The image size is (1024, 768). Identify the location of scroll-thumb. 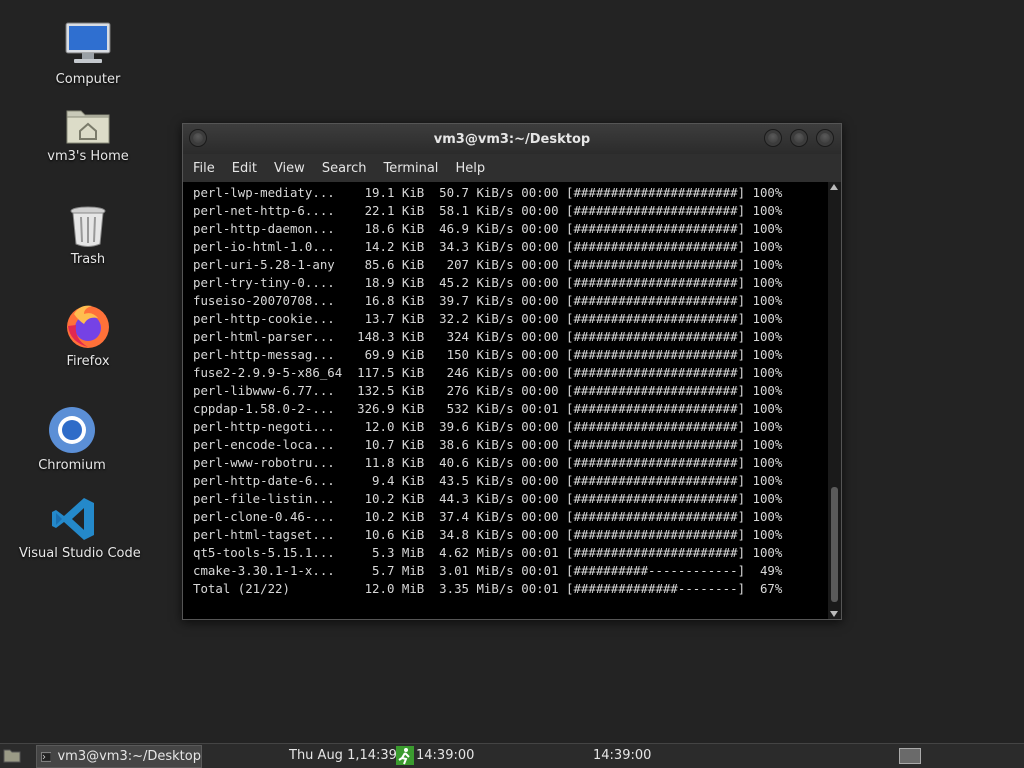
(834, 544).